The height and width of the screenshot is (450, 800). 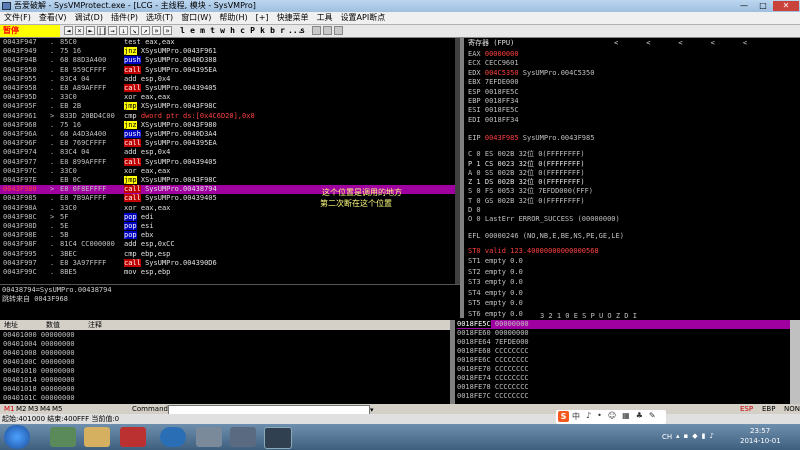 What do you see at coordinates (623, 351) in the screenshot?
I see `stack-row: 0018FE68 CCCCCCCC` at bounding box center [623, 351].